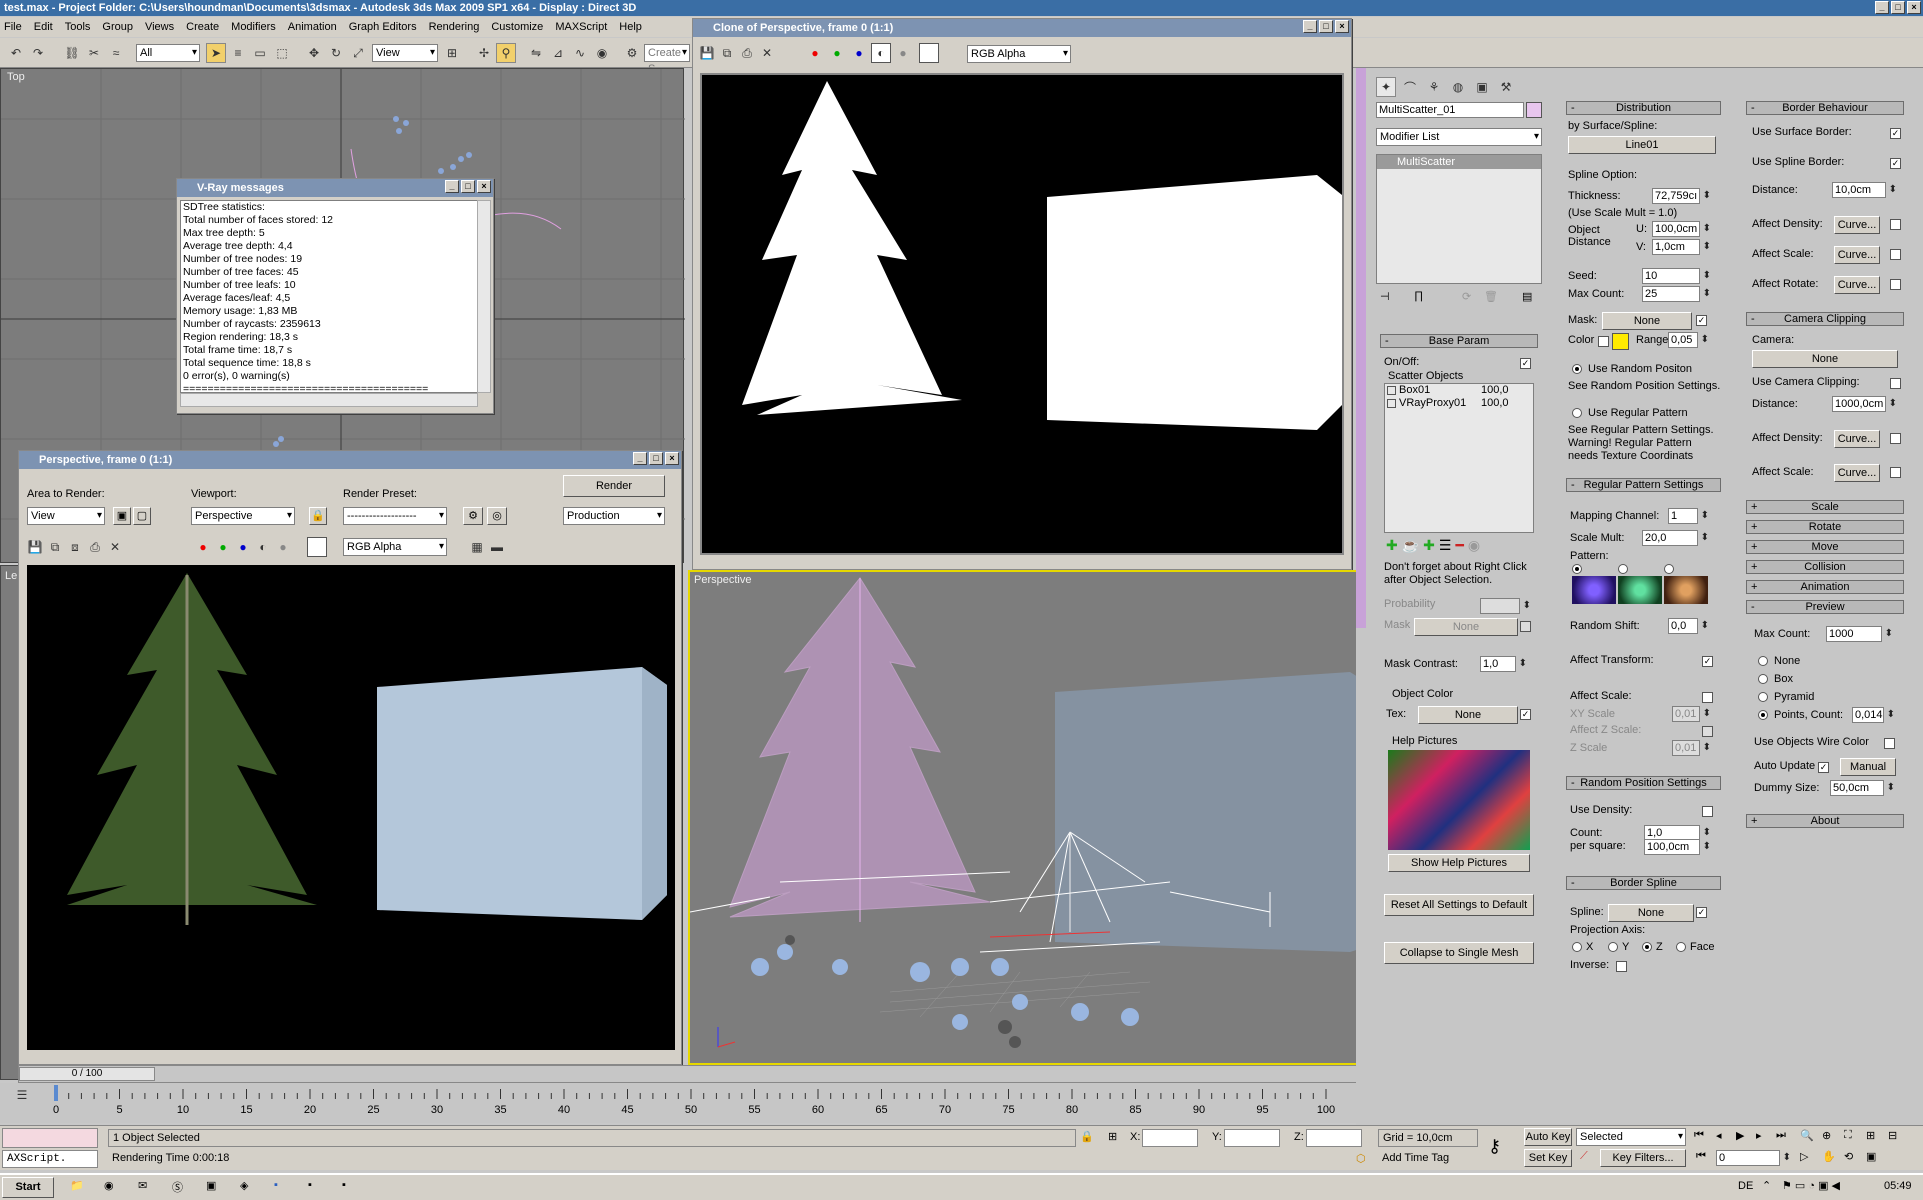  I want to click on eye-icon: ◉, so click(1474, 545).